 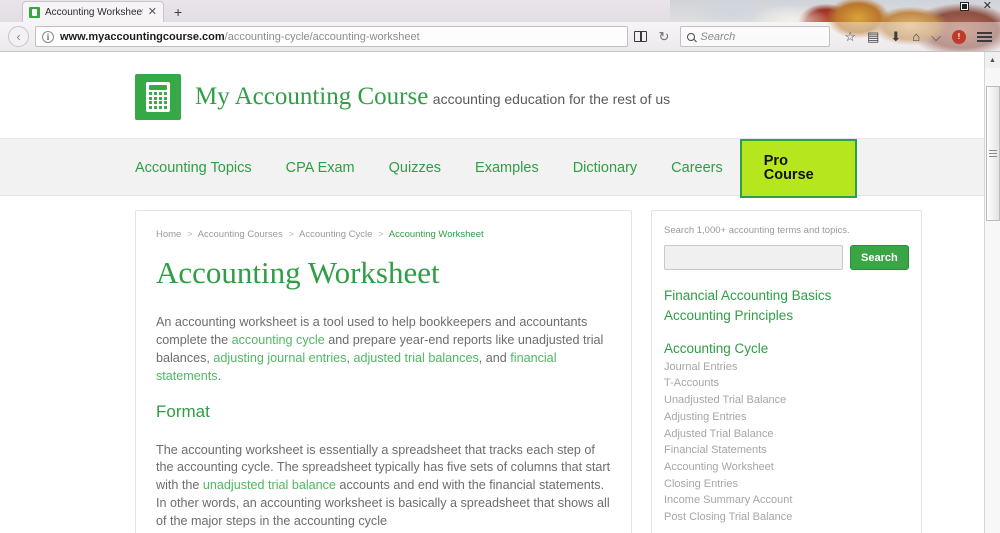 I want to click on toolbar-search-box: Search, so click(x=755, y=36).